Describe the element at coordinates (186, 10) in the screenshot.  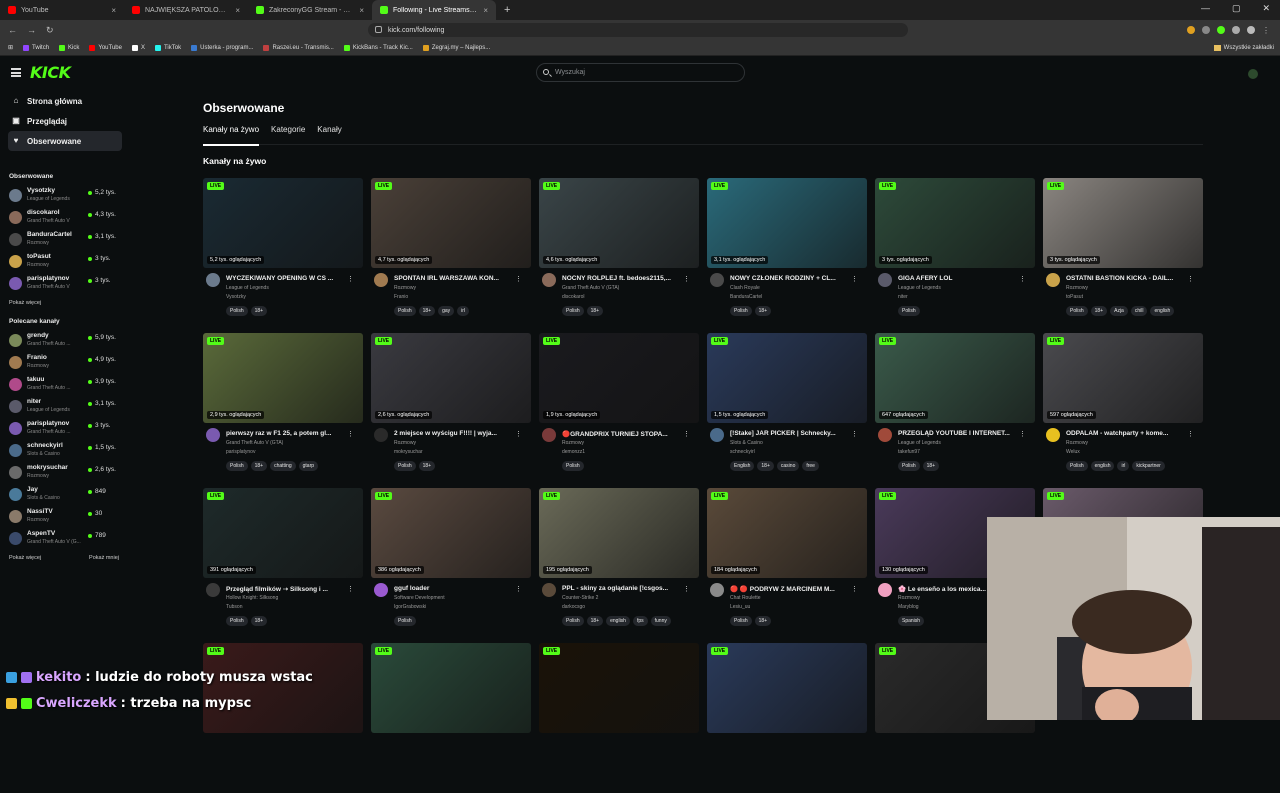
I see `browser-tab: NAJWIĘKSZA PATOLOGIA W POLSCE ×` at that location.